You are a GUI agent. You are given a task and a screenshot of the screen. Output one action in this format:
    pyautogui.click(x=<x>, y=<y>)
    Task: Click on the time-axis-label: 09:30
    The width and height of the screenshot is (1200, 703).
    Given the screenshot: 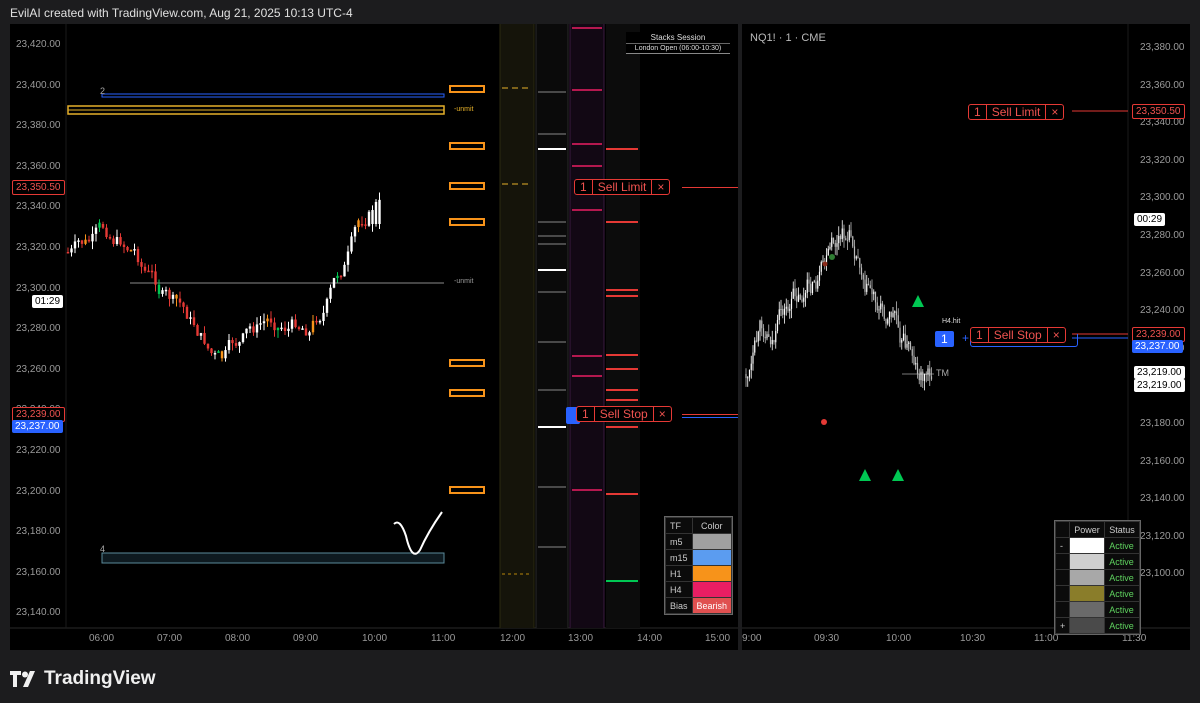 What is the action you would take?
    pyautogui.click(x=827, y=638)
    